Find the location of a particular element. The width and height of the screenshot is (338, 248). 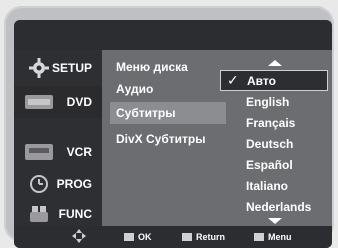

option-english: English is located at coordinates (274, 101).